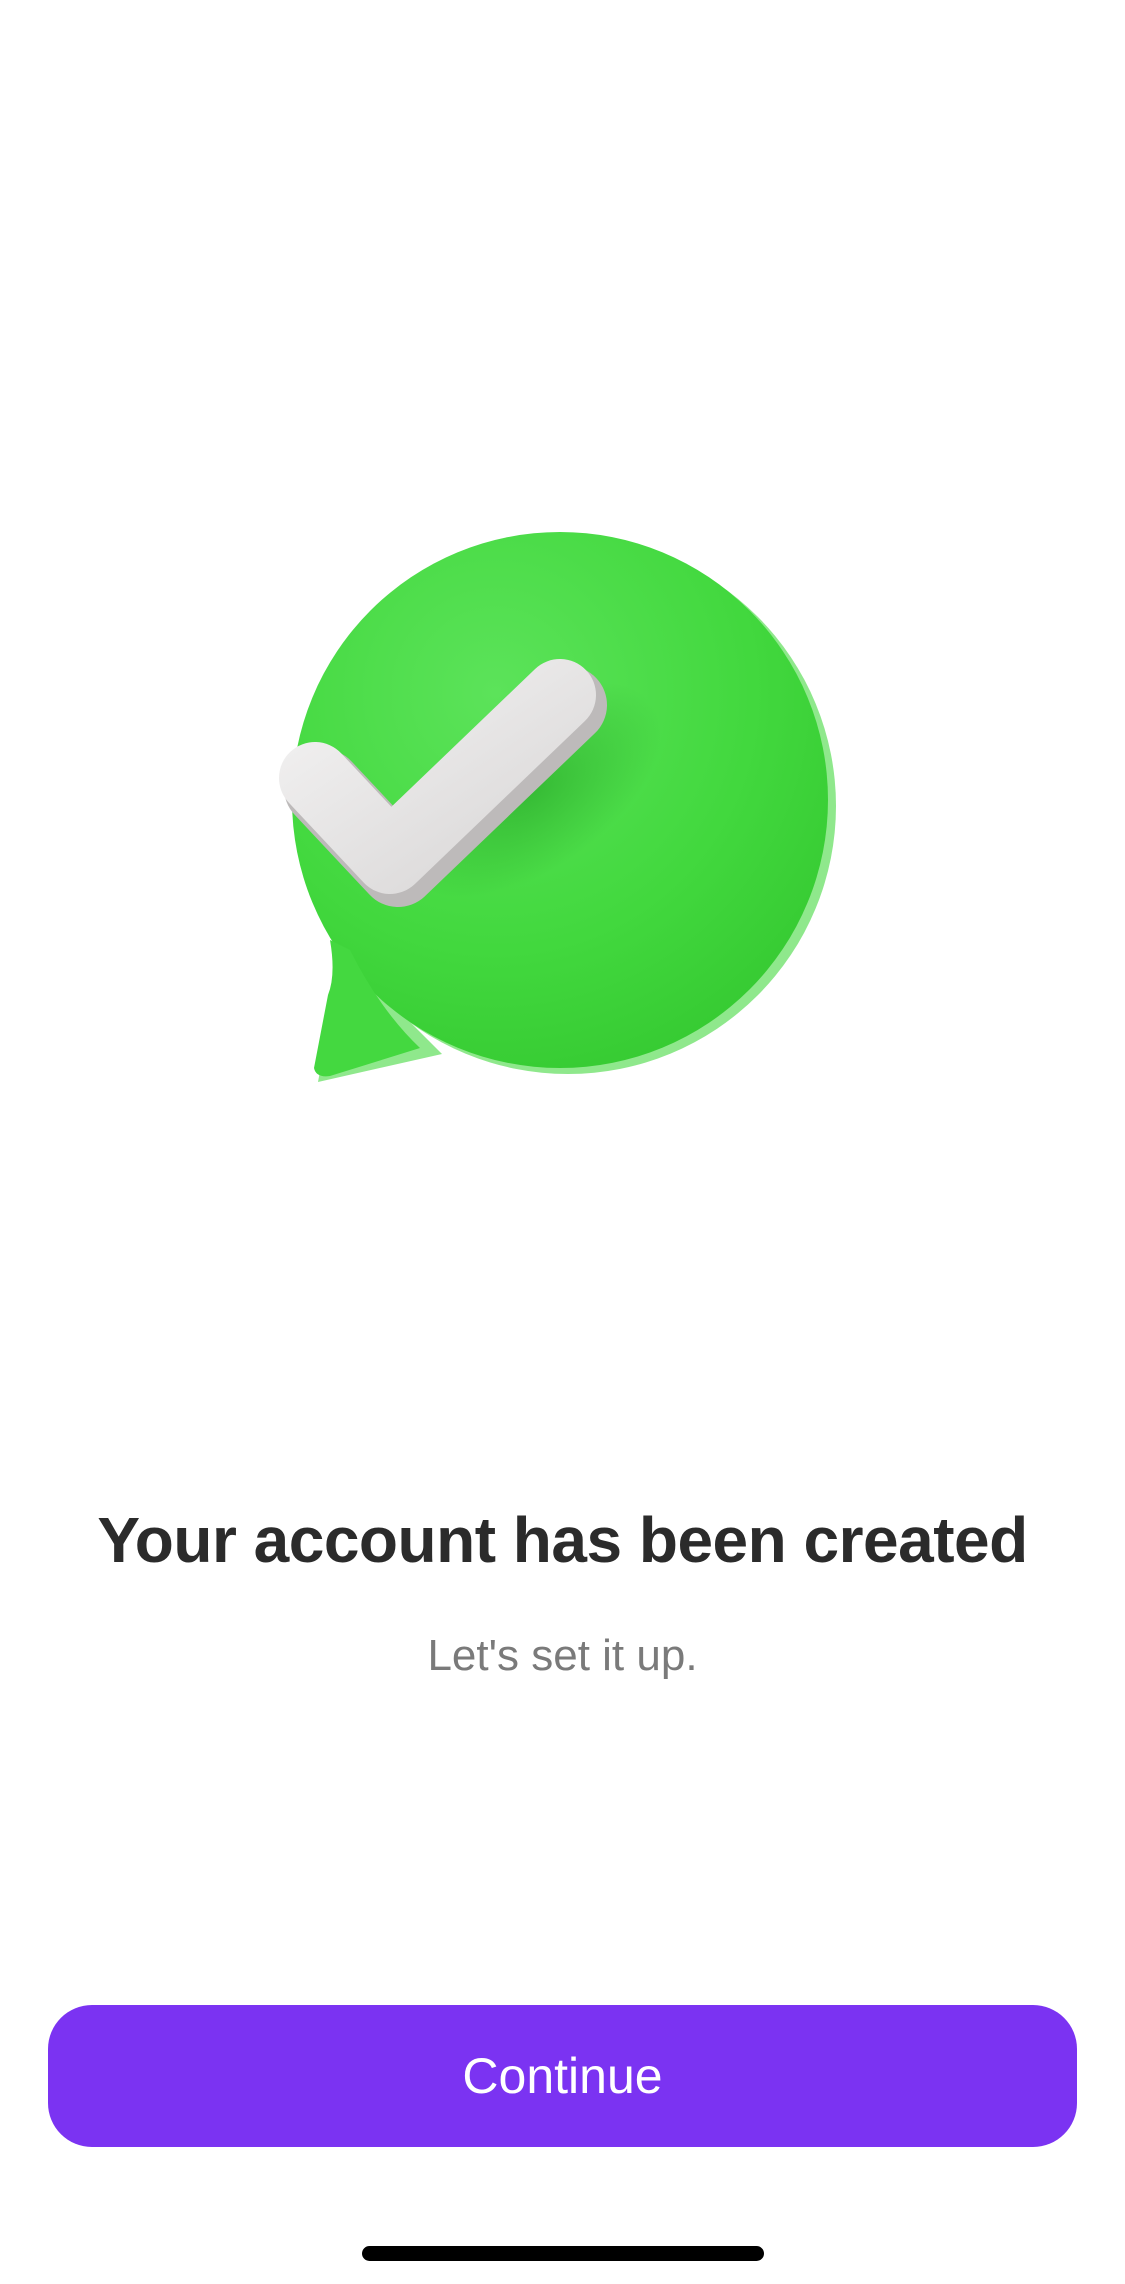 Image resolution: width=1125 pixels, height=2284 pixels. Describe the element at coordinates (562, 2076) in the screenshot. I see `continue-button: Continue` at that location.